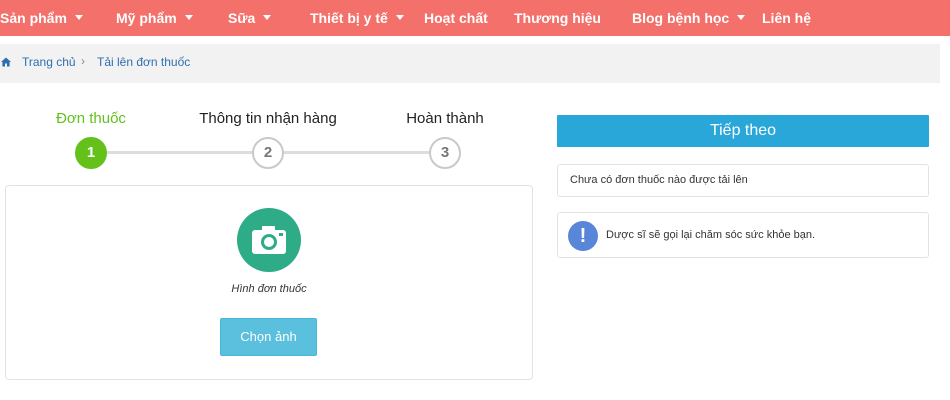  Describe the element at coordinates (6, 62) in the screenshot. I see `home-icon` at that location.